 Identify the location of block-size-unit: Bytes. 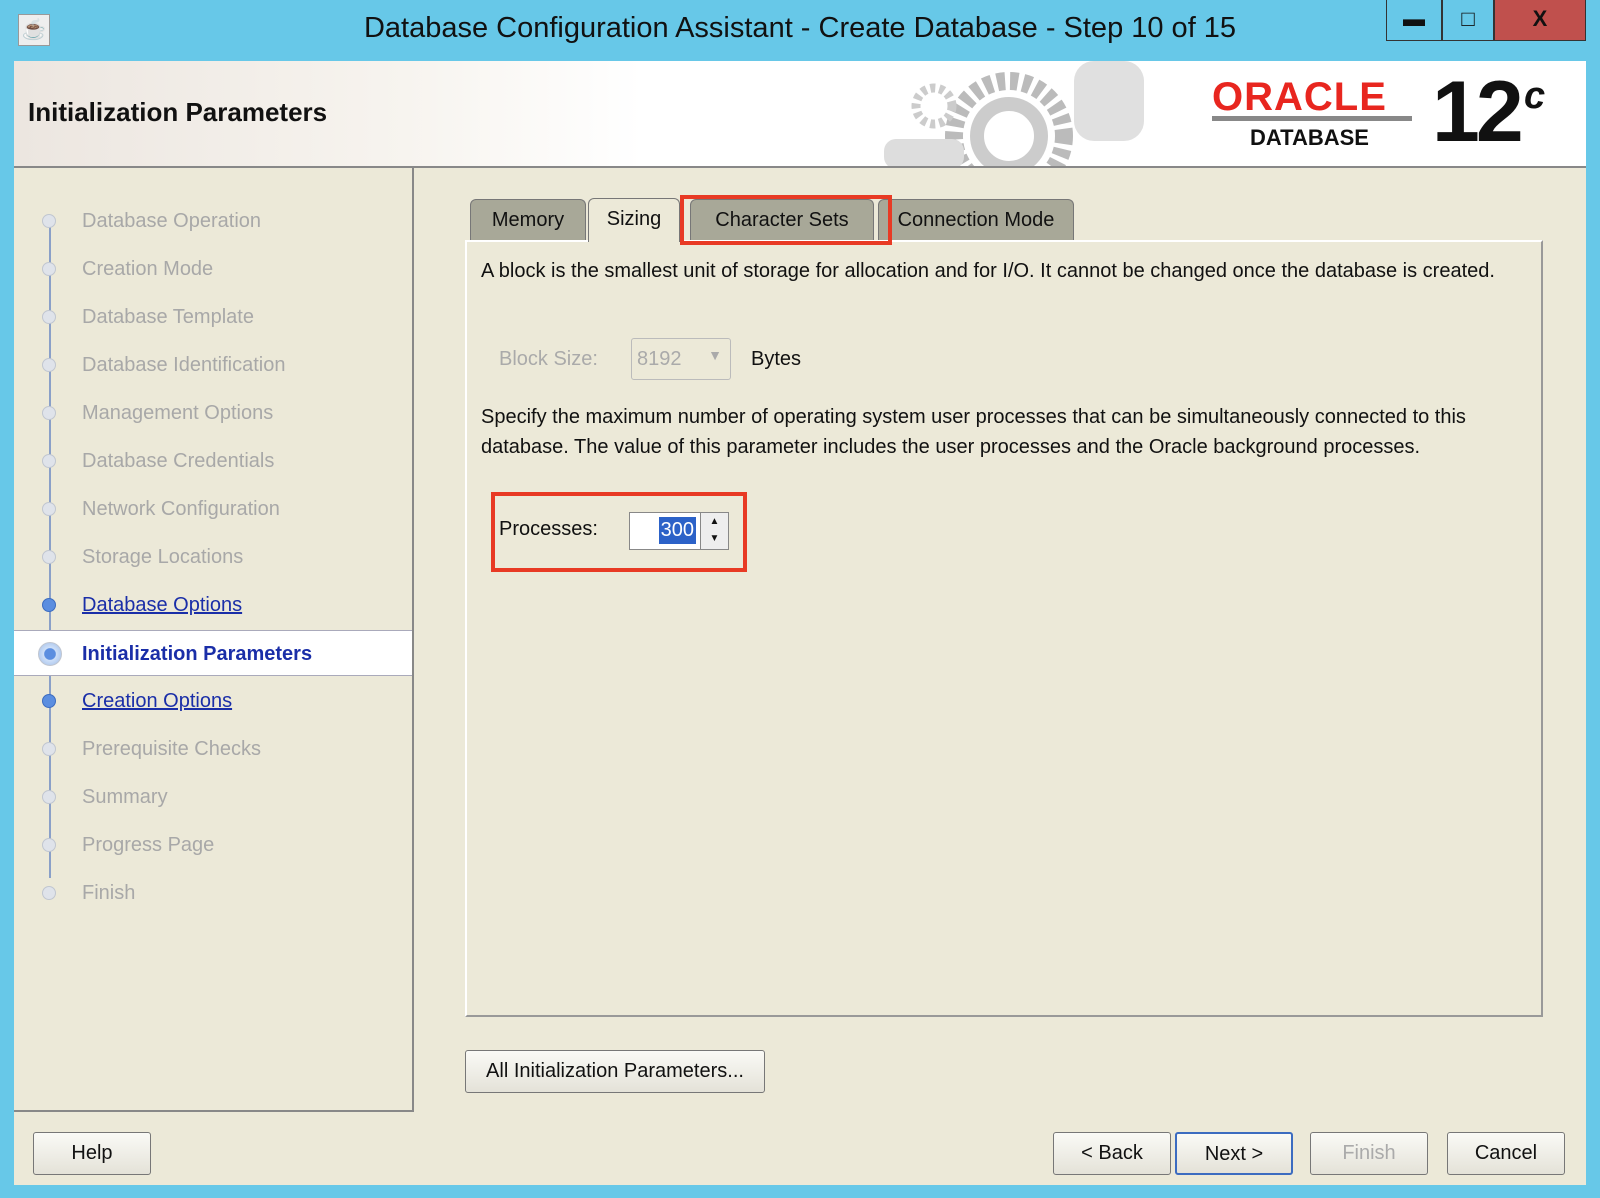
(776, 359).